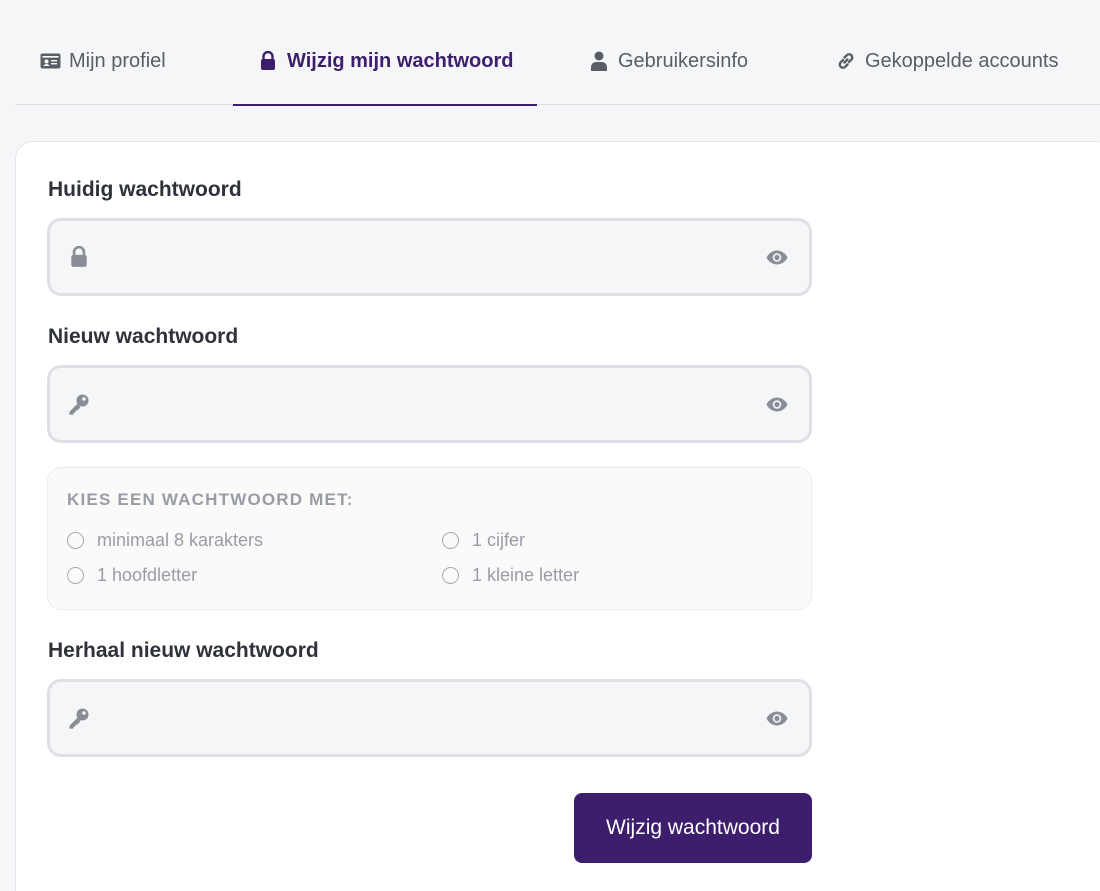  I want to click on current-password-input, so click(429, 257).